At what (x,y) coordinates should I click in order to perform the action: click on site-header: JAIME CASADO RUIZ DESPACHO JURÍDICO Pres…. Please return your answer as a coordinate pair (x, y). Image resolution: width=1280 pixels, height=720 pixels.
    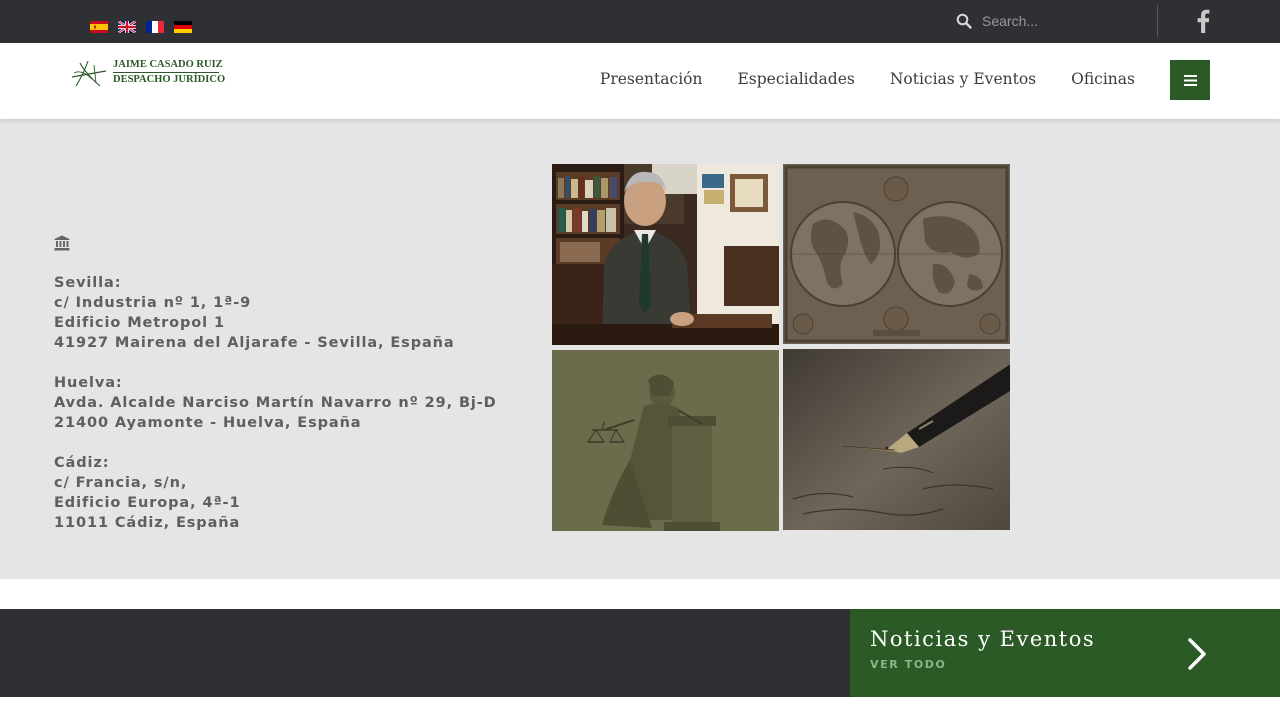
    Looking at the image, I should click on (640, 81).